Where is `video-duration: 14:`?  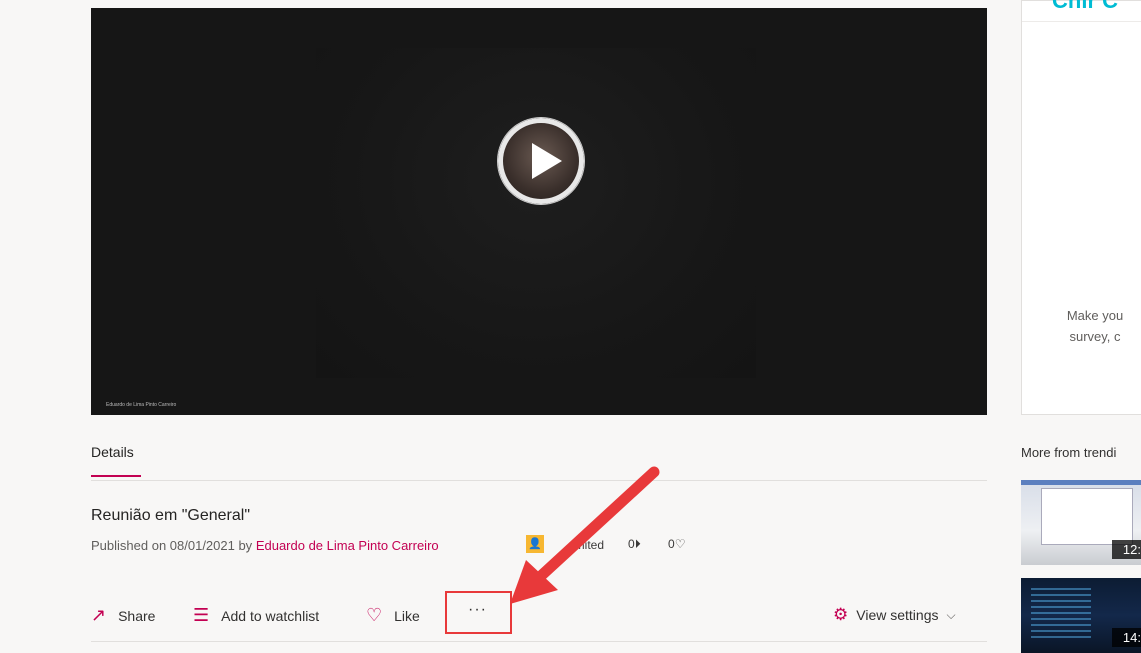
video-duration: 14: is located at coordinates (1126, 637).